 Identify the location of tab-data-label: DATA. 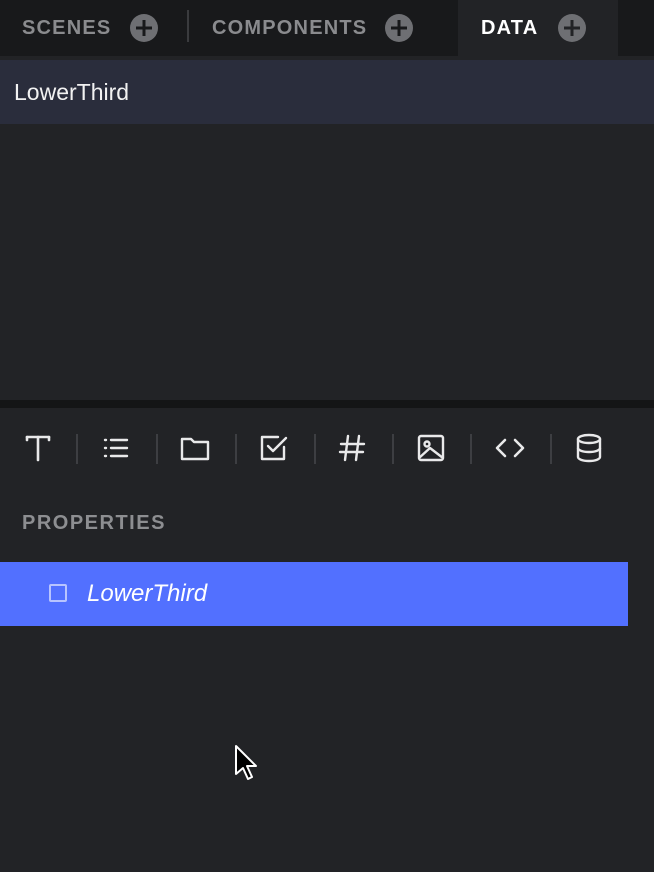
(510, 28).